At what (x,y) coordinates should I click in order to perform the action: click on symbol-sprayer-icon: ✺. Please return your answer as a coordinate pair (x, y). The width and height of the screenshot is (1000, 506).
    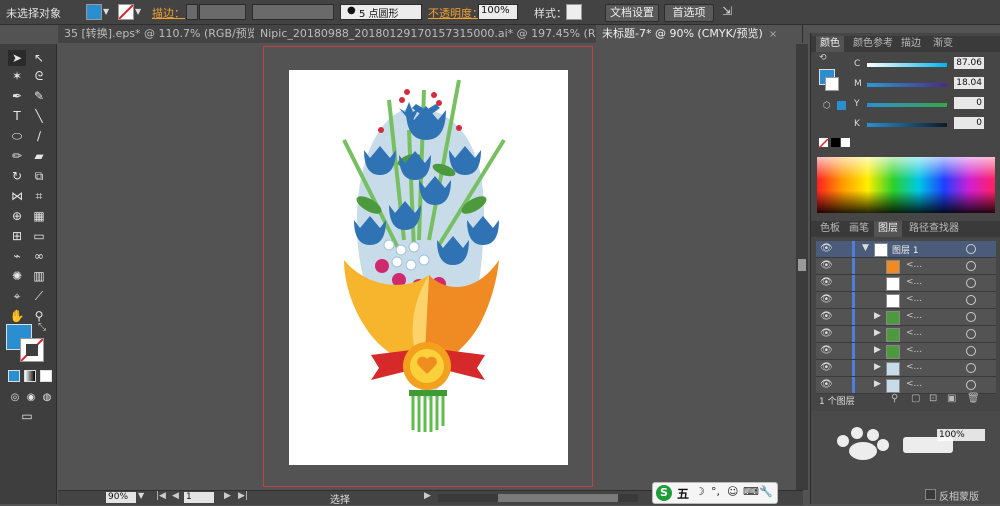
    Looking at the image, I should click on (17, 276).